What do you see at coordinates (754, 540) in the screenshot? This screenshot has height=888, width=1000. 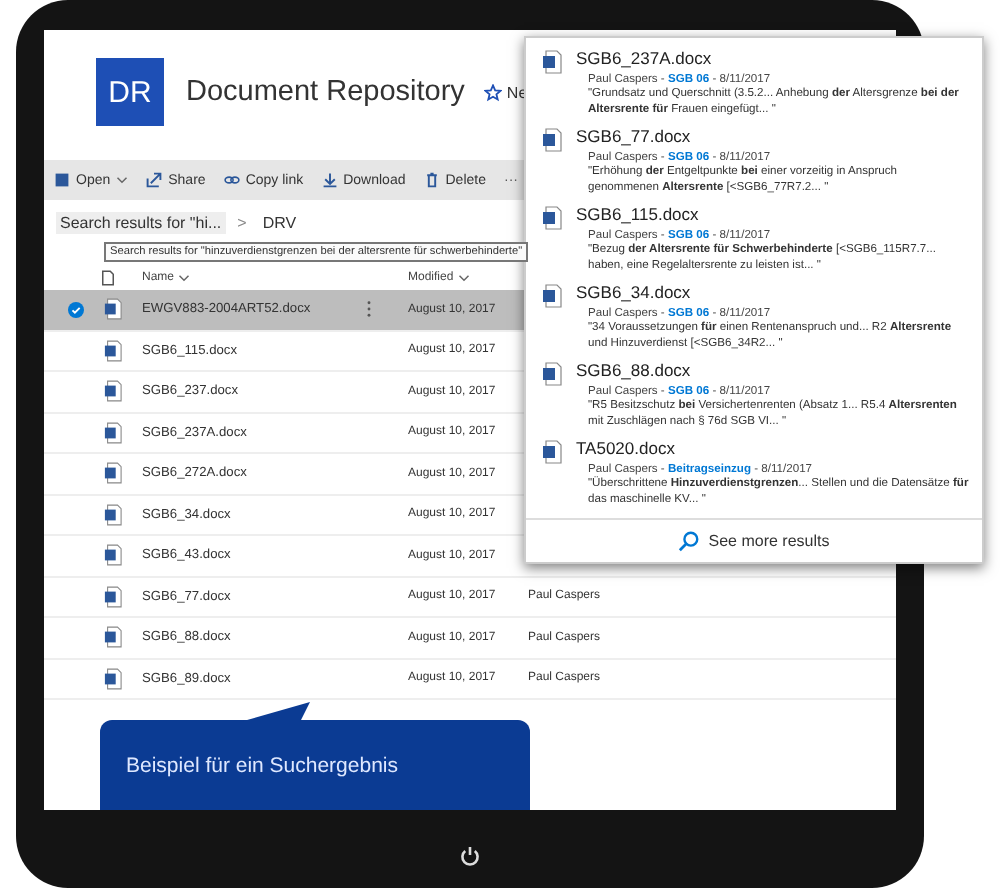 I see `see-more-results-button: See more results` at bounding box center [754, 540].